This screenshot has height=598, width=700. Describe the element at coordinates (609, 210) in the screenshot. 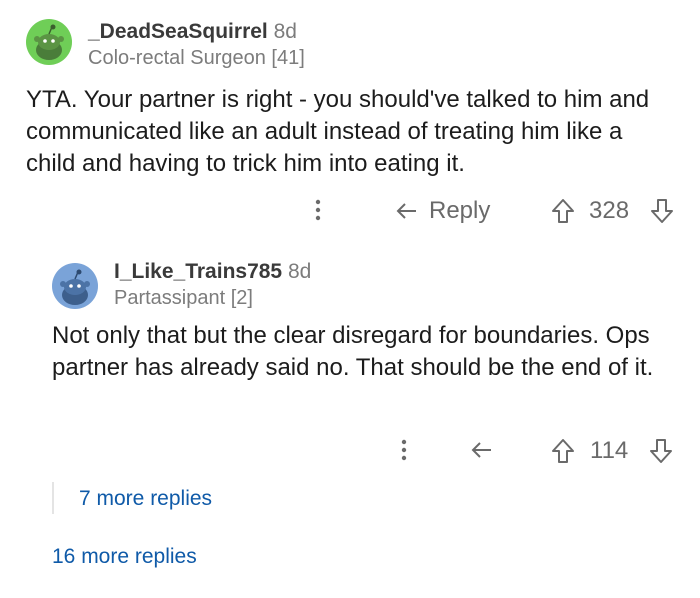

I see `vote-score: 328` at that location.